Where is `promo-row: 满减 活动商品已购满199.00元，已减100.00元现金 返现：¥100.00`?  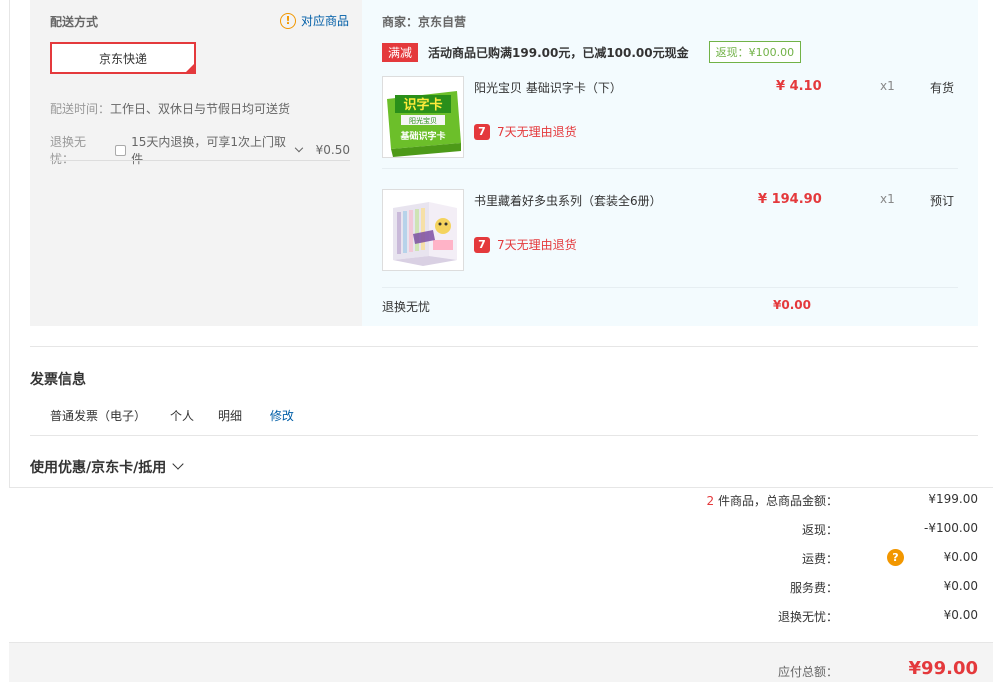 promo-row: 满减 活动商品已购满199.00元，已减100.00元现金 返现：¥100.00 is located at coordinates (592, 52).